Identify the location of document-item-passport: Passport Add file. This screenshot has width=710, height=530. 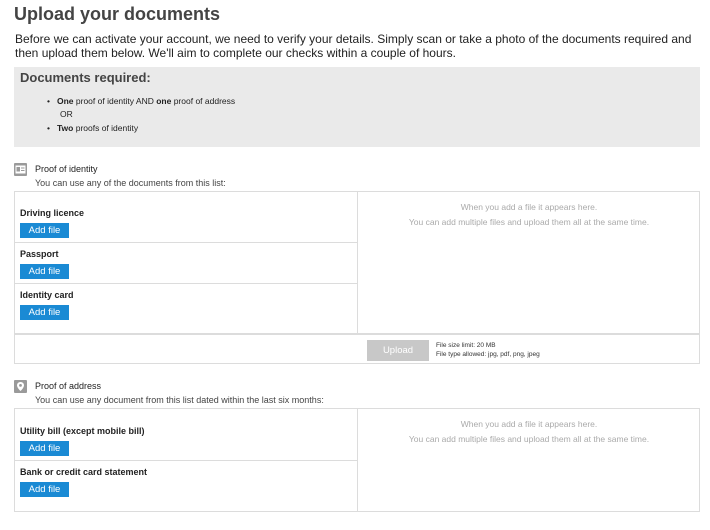
(186, 263).